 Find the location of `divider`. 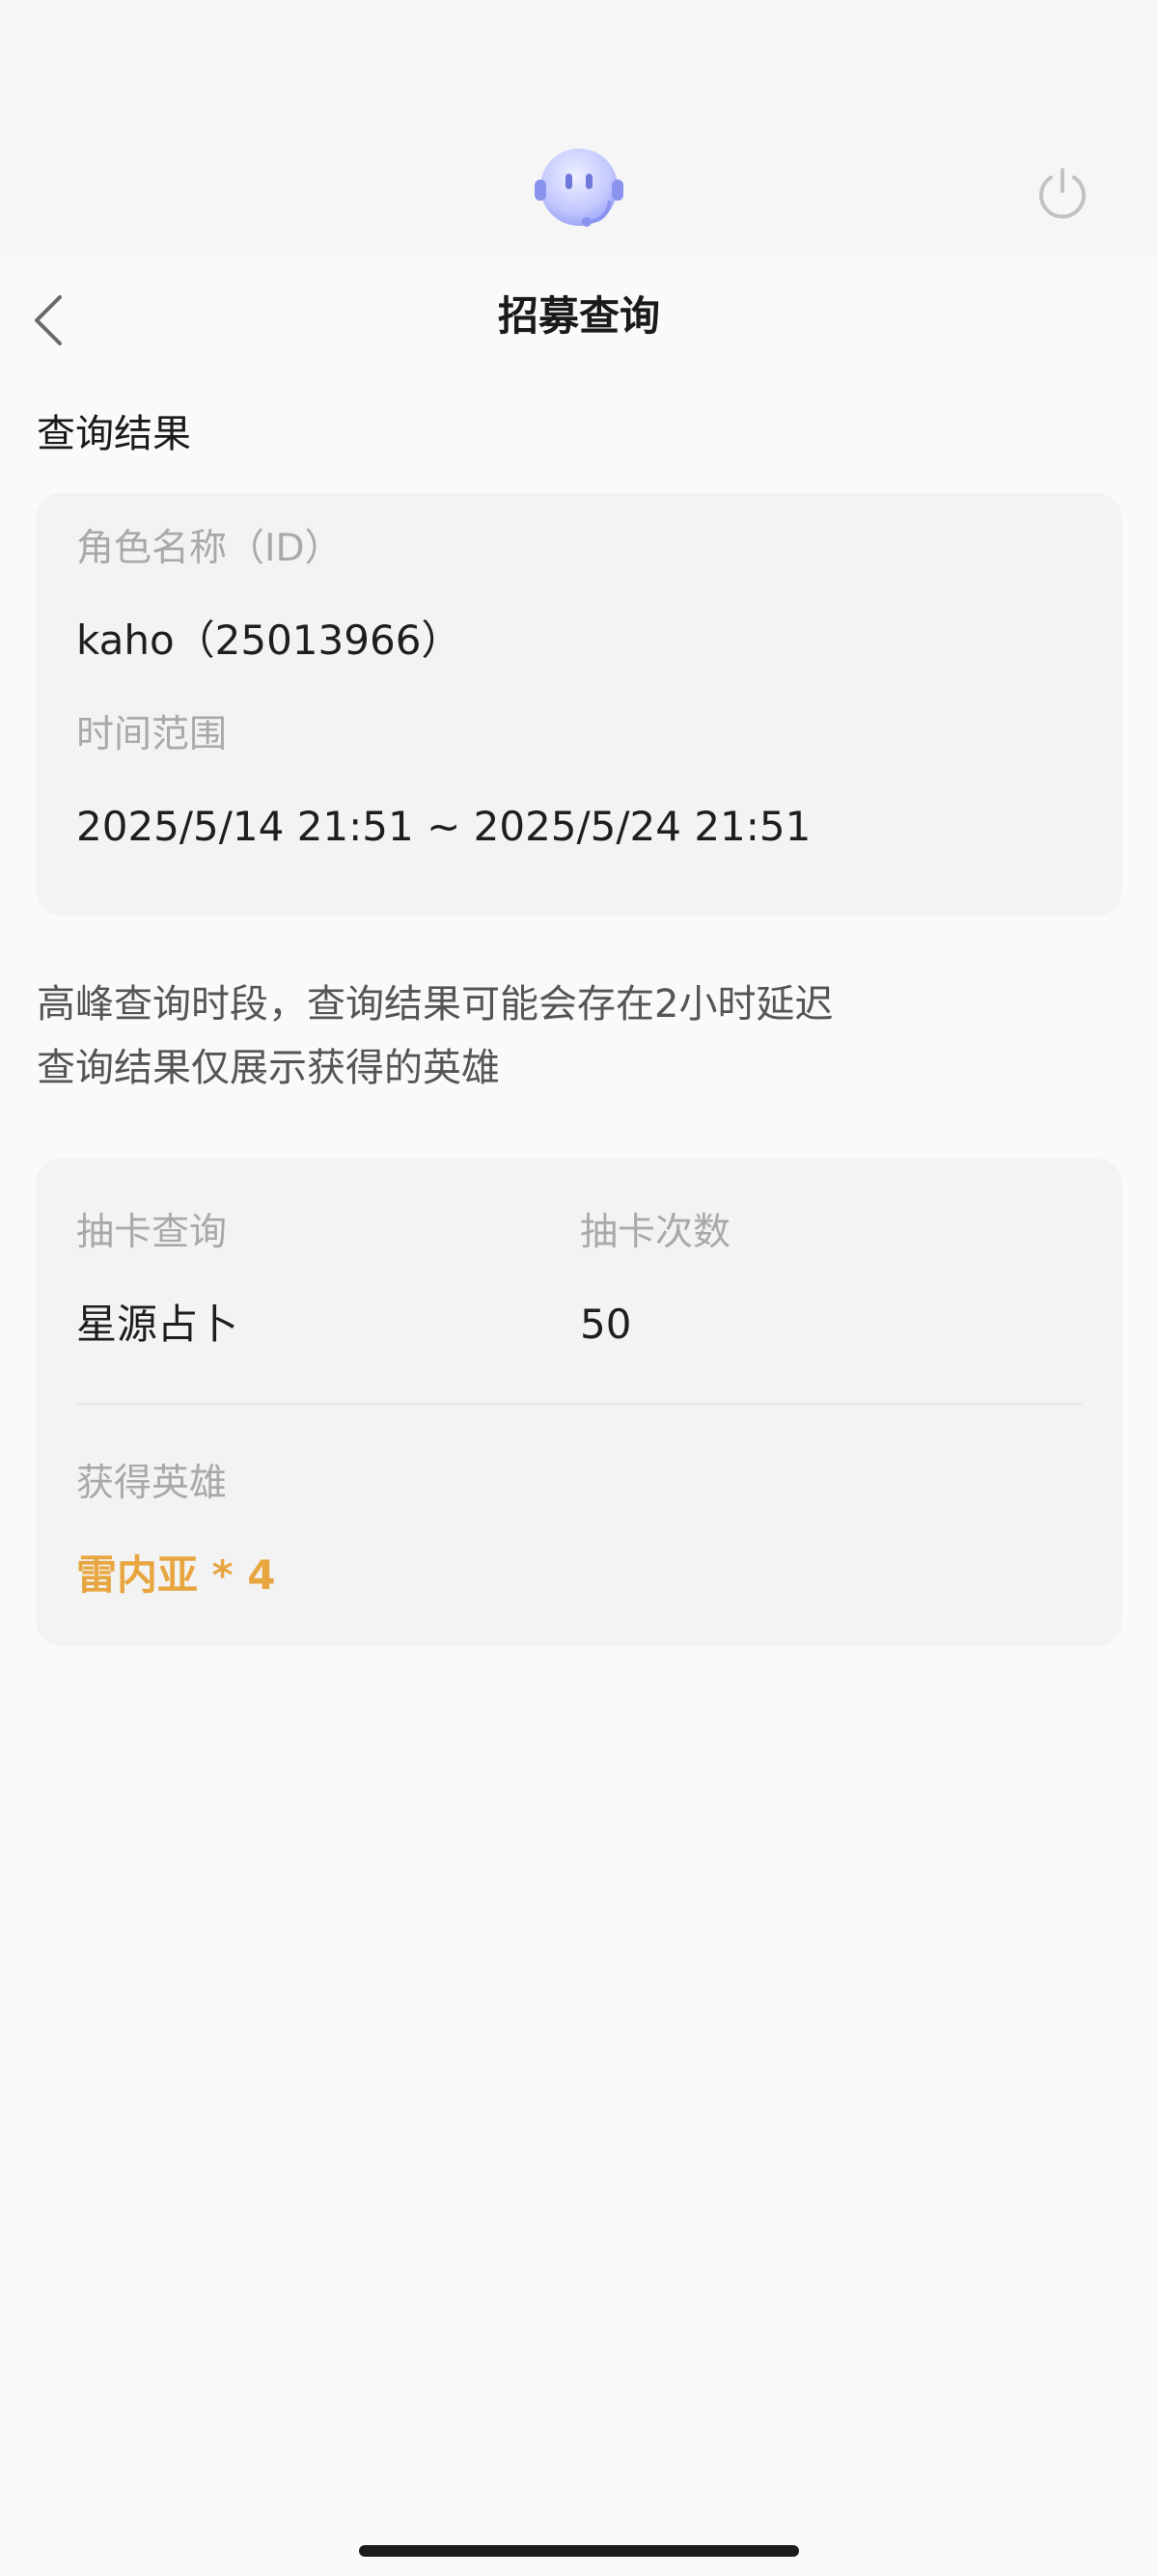

divider is located at coordinates (579, 1404).